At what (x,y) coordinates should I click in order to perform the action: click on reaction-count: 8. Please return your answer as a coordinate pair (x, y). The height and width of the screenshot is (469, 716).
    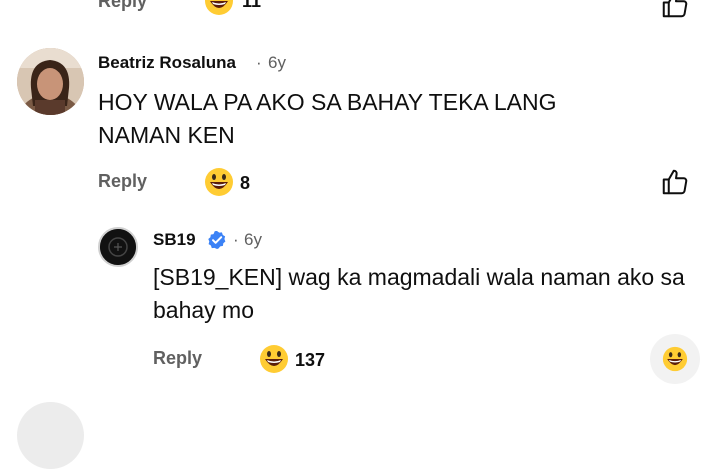
    Looking at the image, I should click on (245, 183).